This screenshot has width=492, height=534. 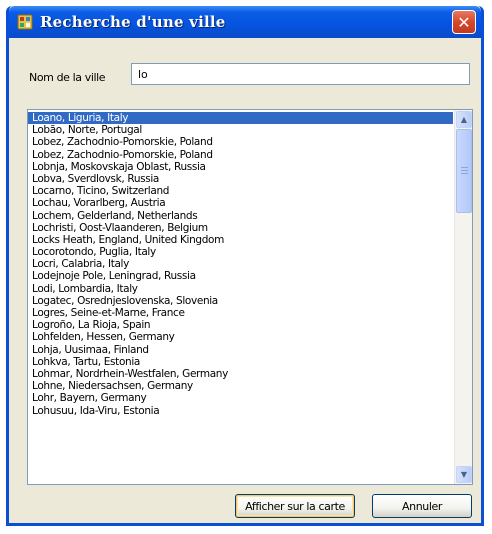 I want to click on list-item: Locorotondo, Puglia, Italy, so click(x=240, y=252).